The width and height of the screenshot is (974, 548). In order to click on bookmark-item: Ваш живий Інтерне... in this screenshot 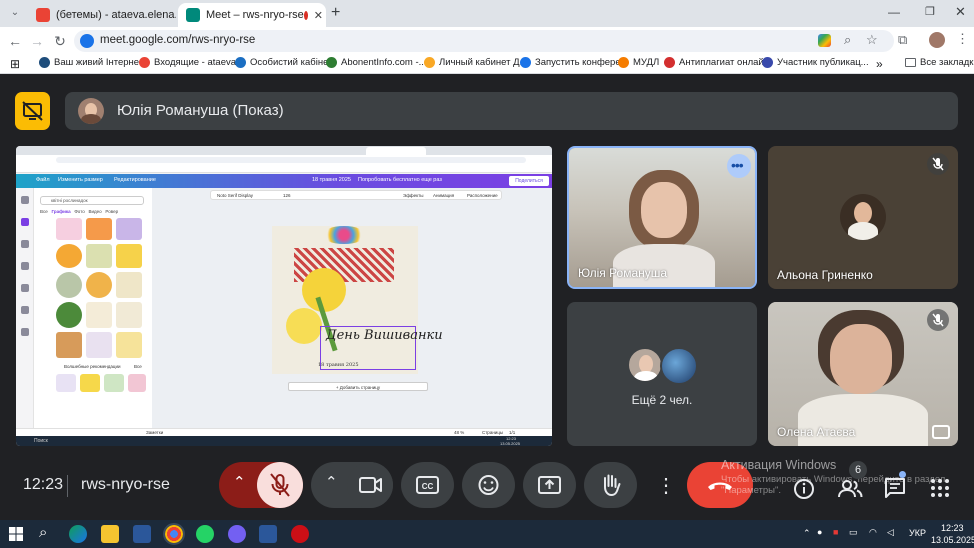, I will do `click(93, 62)`.